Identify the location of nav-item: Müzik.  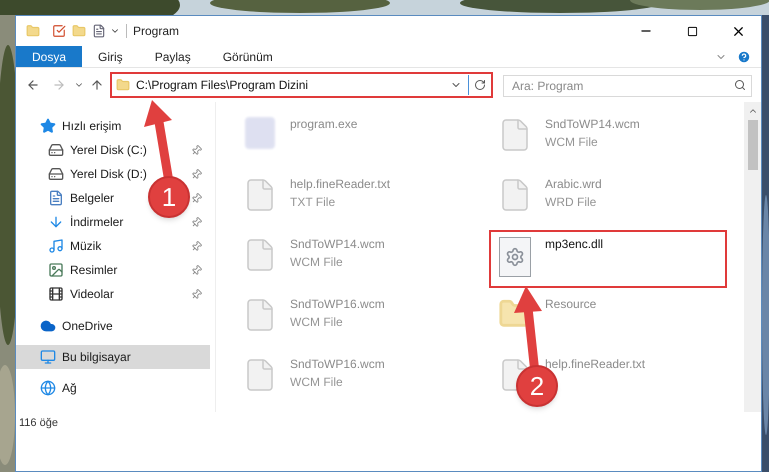
(80, 246).